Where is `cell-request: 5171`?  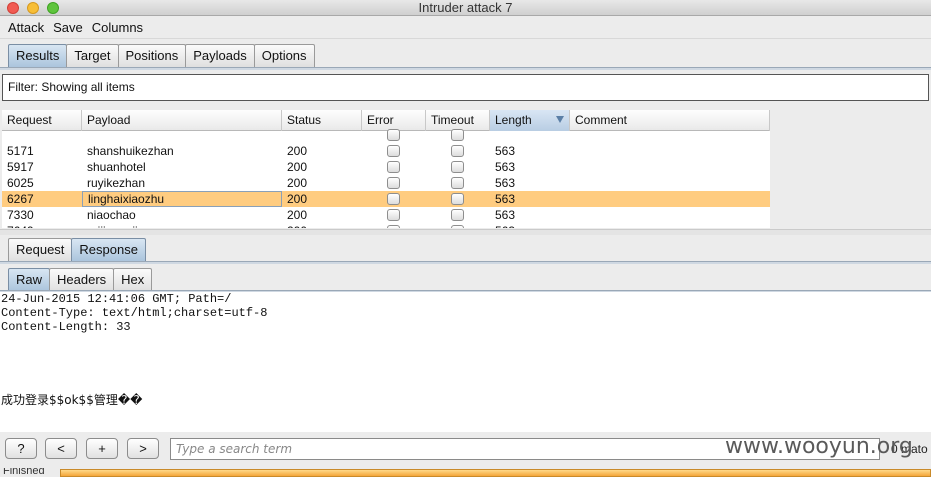 cell-request: 5171 is located at coordinates (20, 151).